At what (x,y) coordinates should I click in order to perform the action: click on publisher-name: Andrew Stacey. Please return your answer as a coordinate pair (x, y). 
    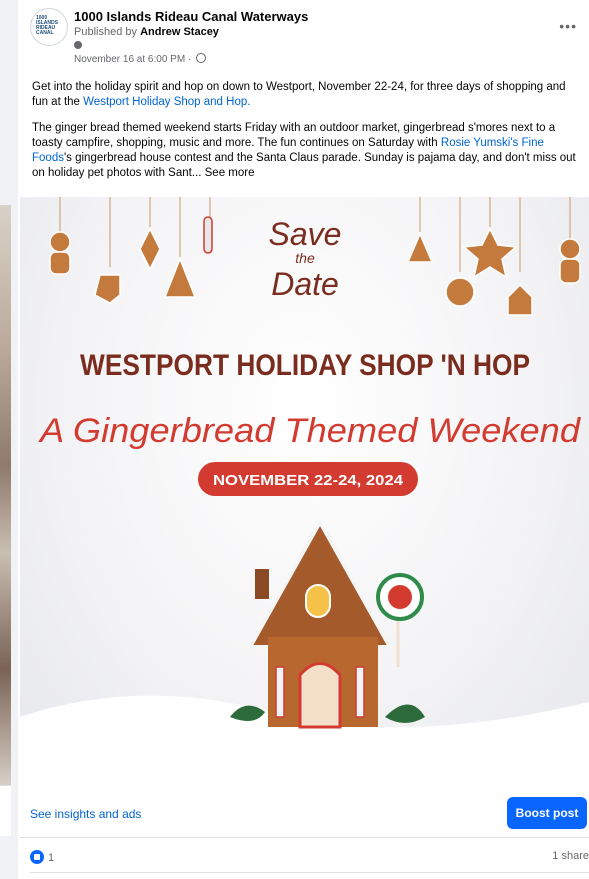
    Looking at the image, I should click on (179, 32).